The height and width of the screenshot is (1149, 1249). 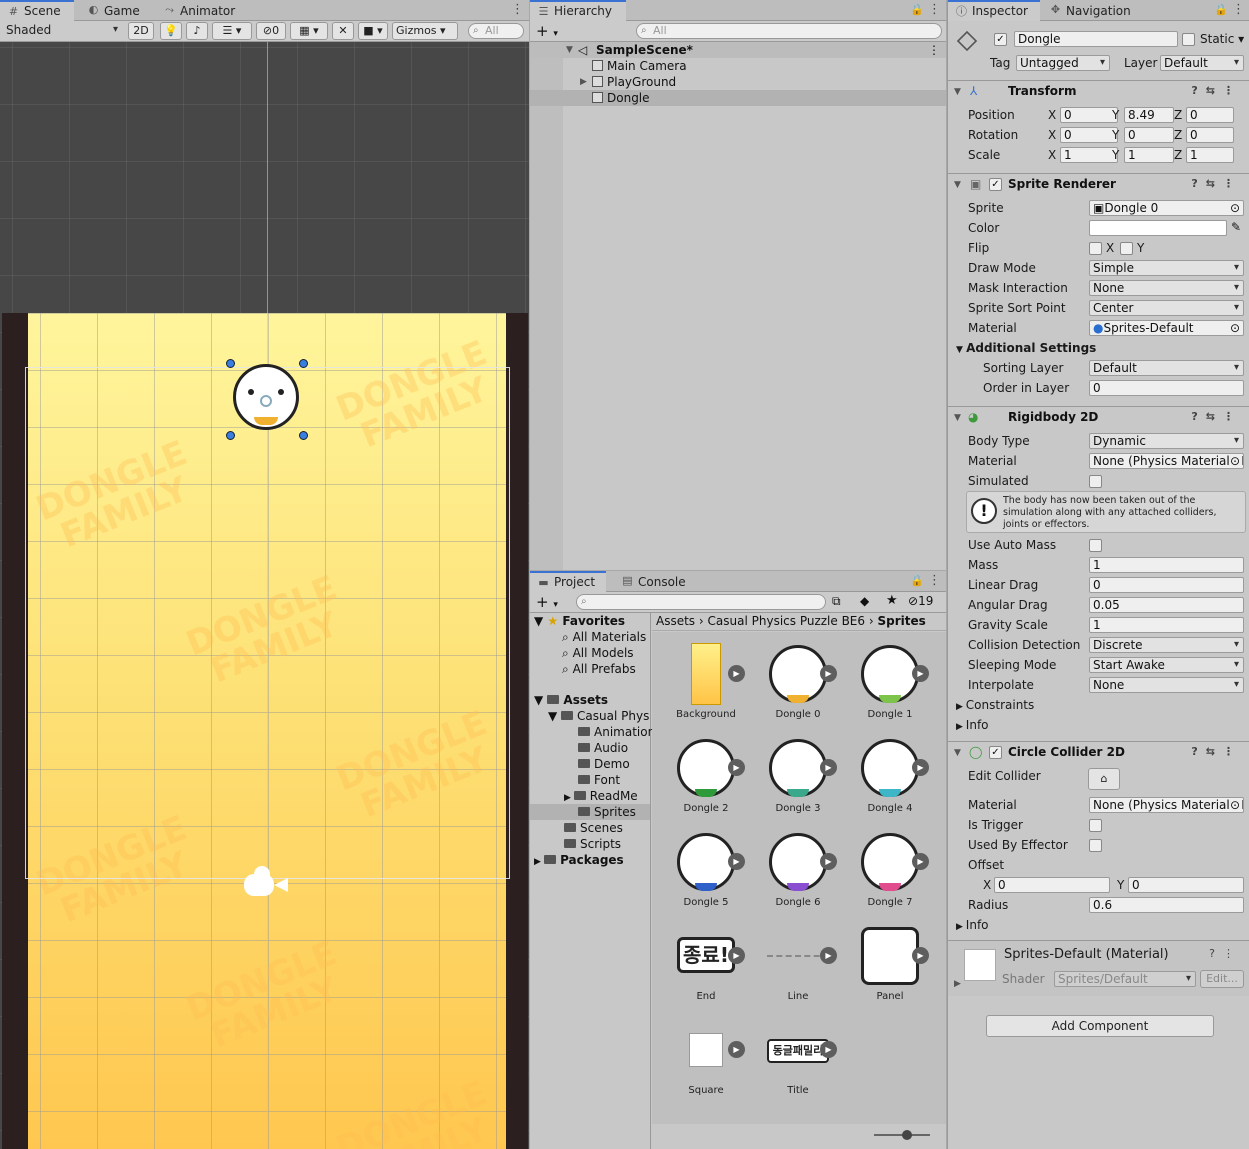 What do you see at coordinates (920, 601) in the screenshot?
I see `hidden-packages-button: ⊘19` at bounding box center [920, 601].